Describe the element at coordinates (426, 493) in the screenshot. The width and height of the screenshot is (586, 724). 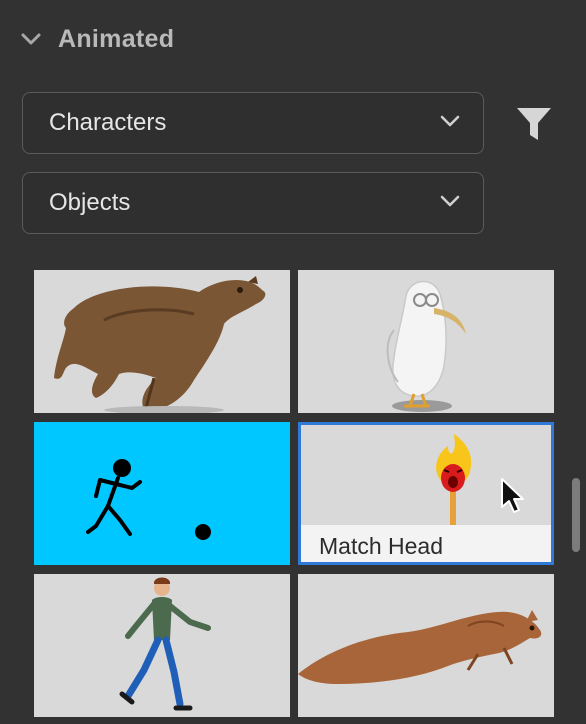
I see `asset-tile-match-head: Match Head` at that location.